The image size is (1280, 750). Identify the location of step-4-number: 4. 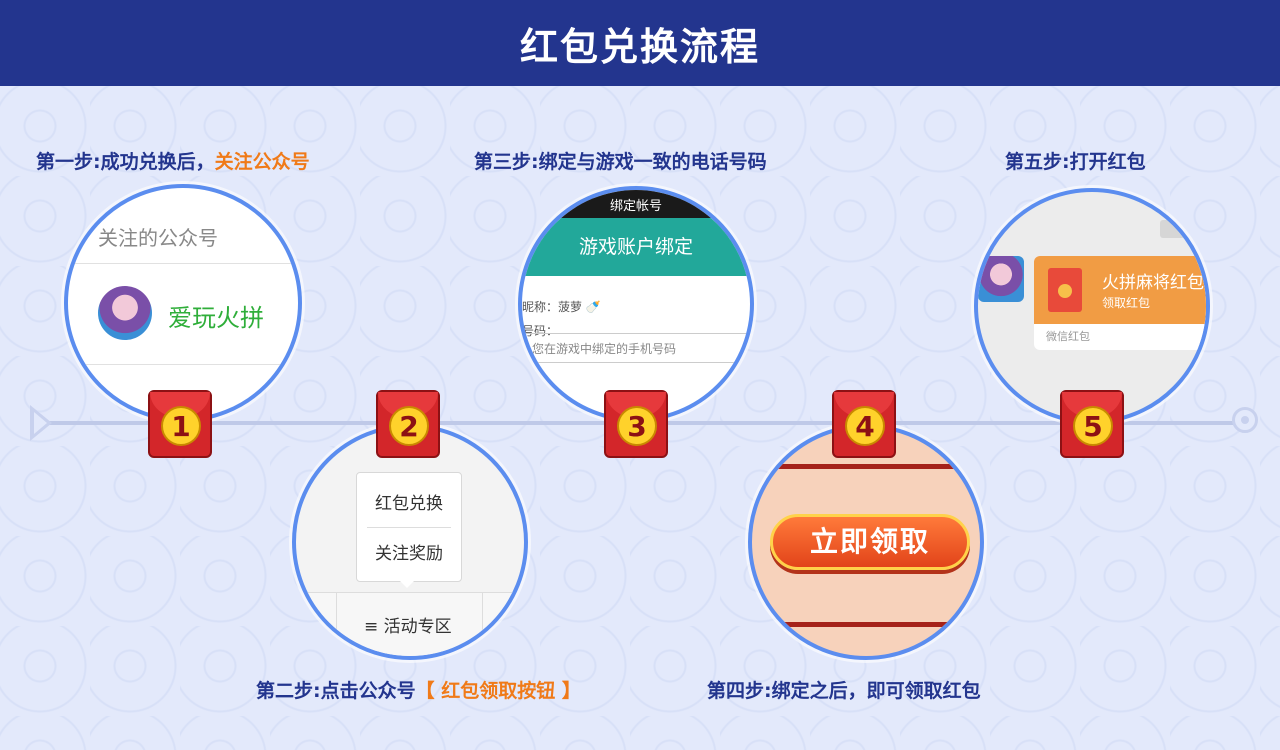
(865, 426).